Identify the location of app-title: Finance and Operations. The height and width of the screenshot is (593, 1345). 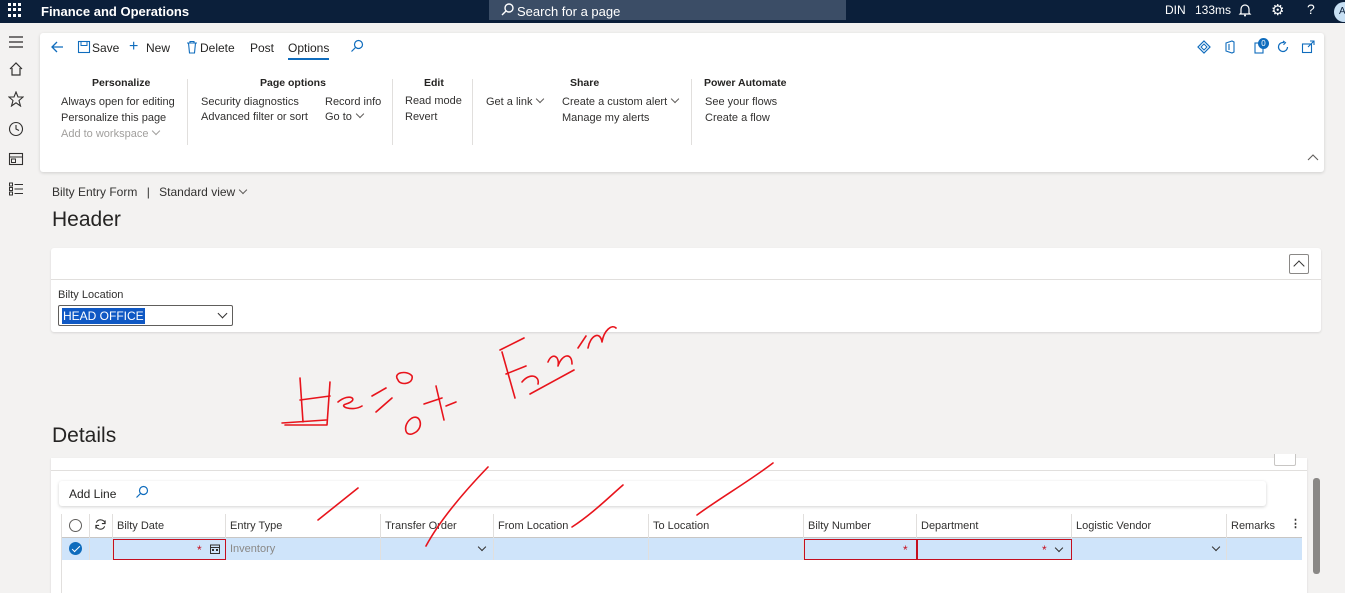
(115, 11).